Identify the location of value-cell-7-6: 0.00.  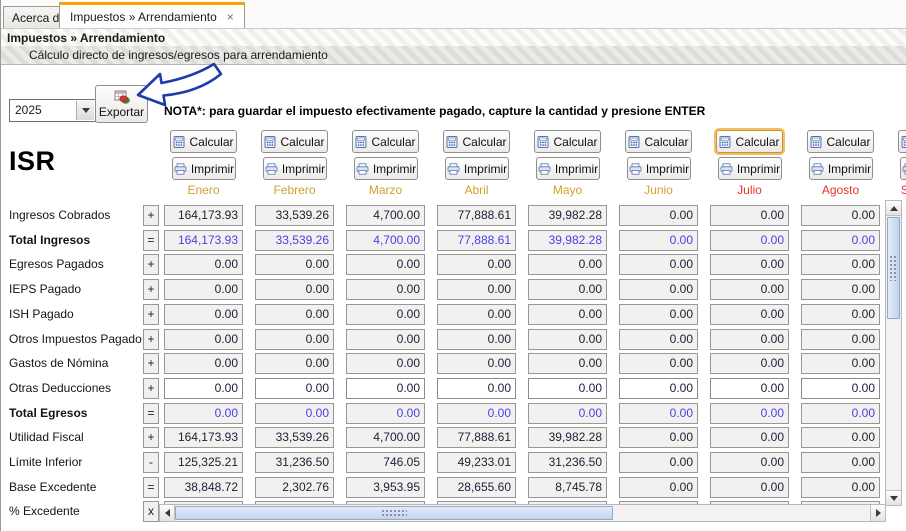
(749, 388).